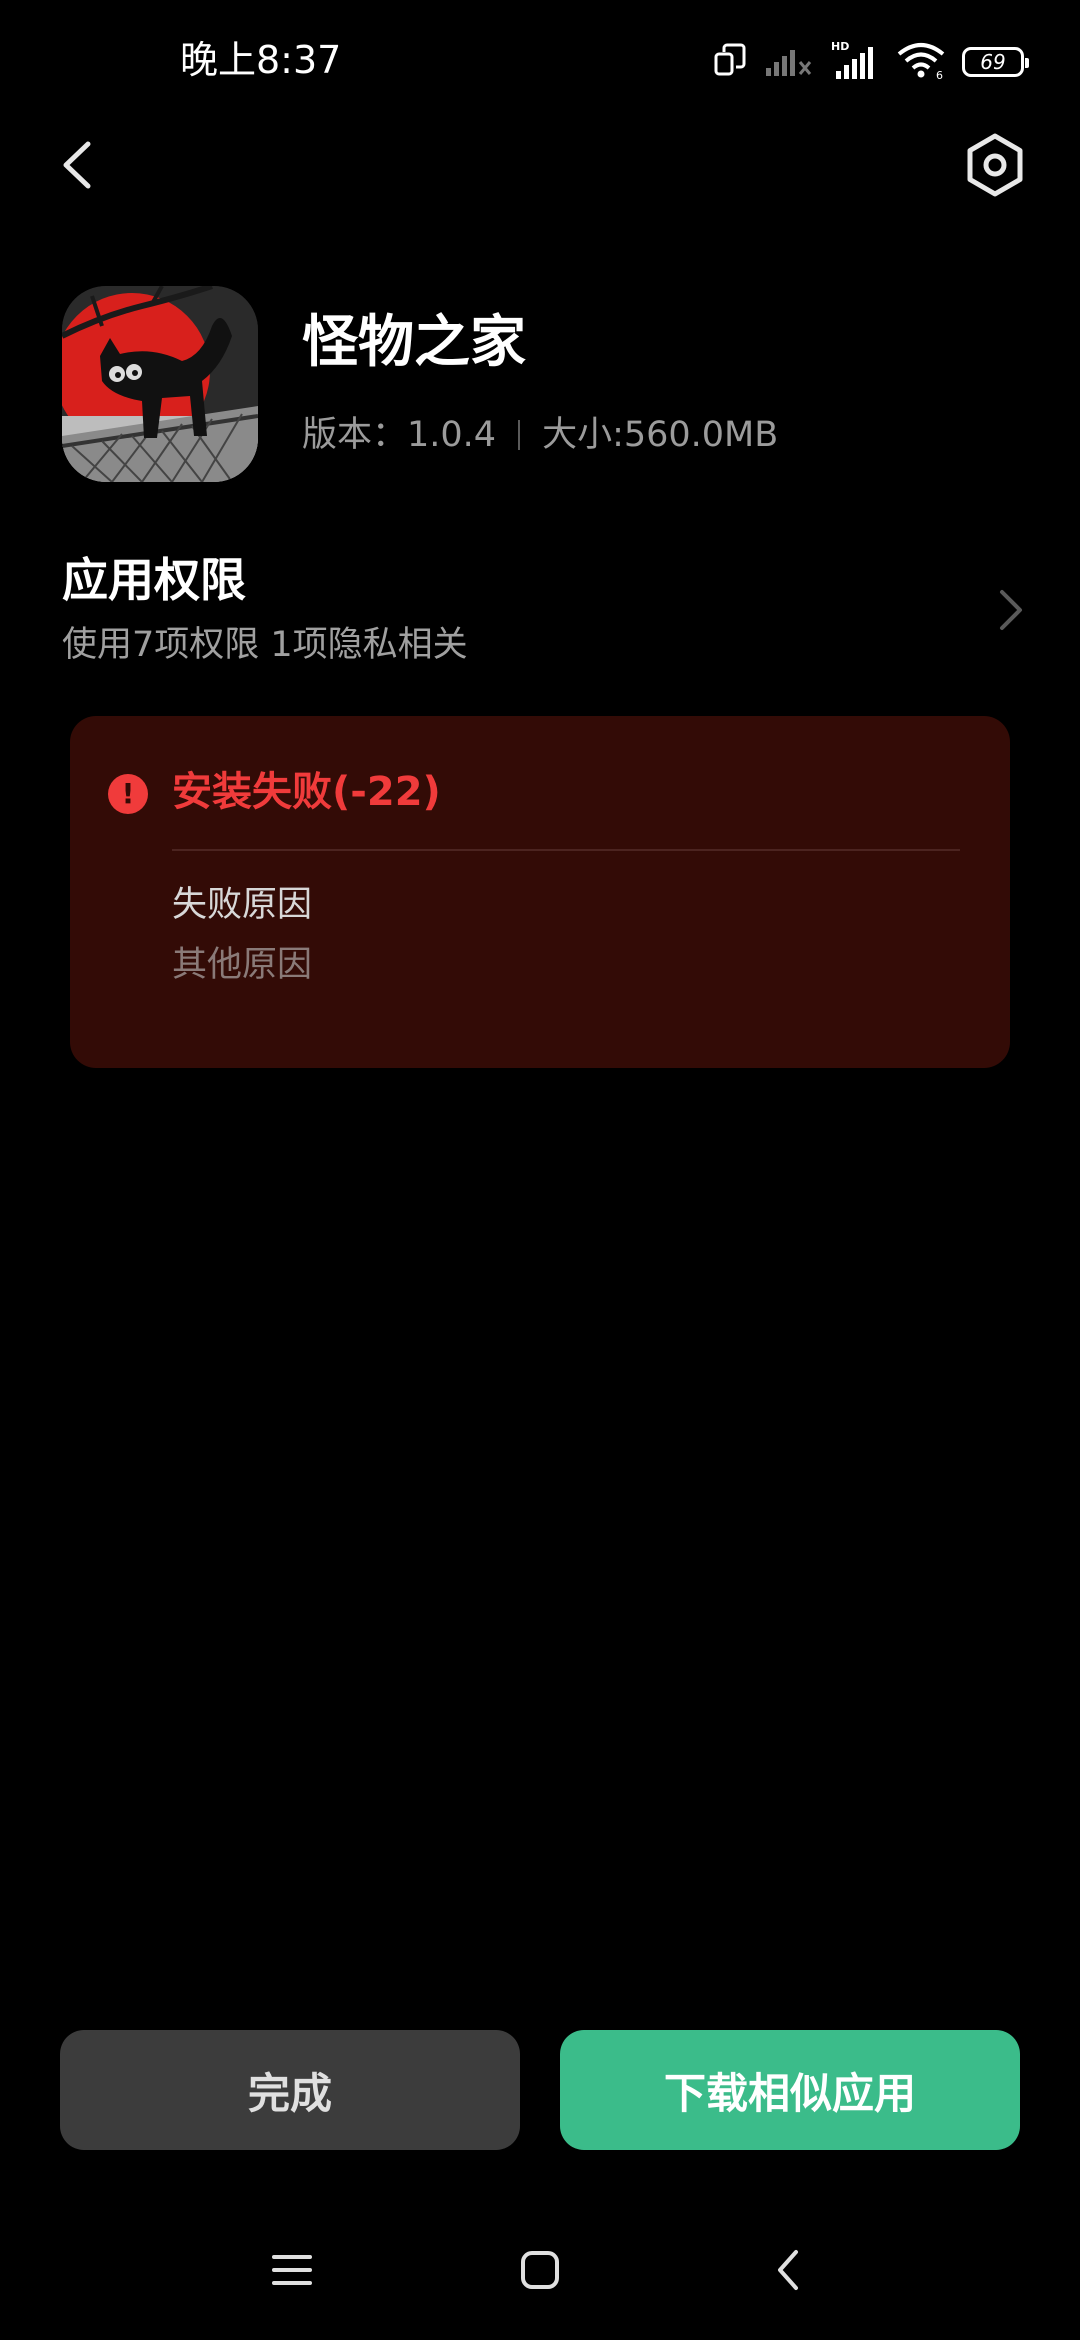  Describe the element at coordinates (160, 384) in the screenshot. I see `app-icon` at that location.